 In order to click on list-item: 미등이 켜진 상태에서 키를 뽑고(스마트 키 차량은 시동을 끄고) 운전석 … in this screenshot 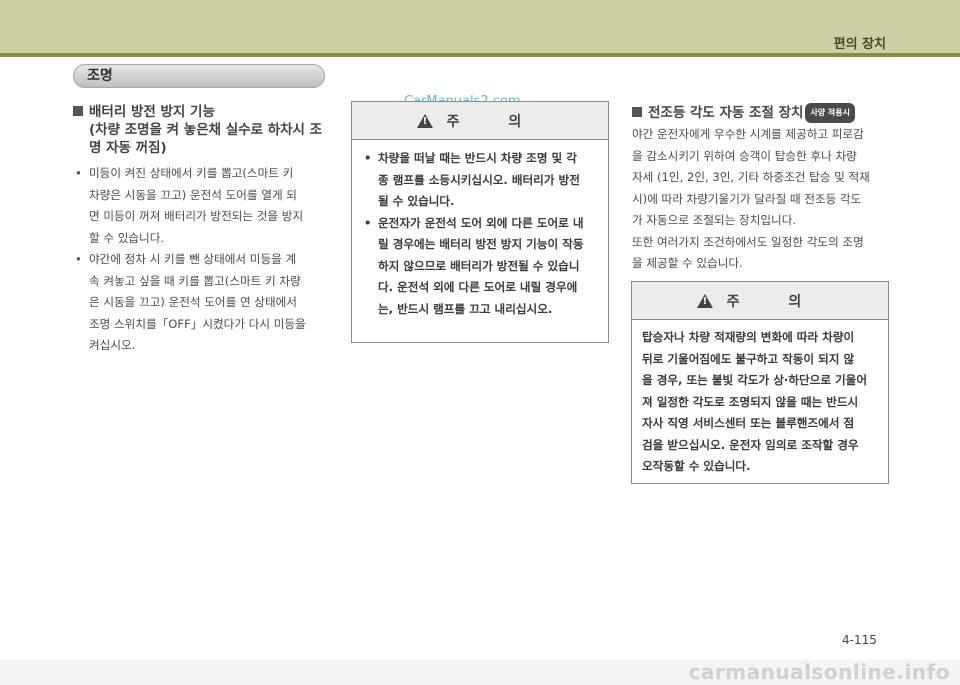, I will do `click(206, 206)`.